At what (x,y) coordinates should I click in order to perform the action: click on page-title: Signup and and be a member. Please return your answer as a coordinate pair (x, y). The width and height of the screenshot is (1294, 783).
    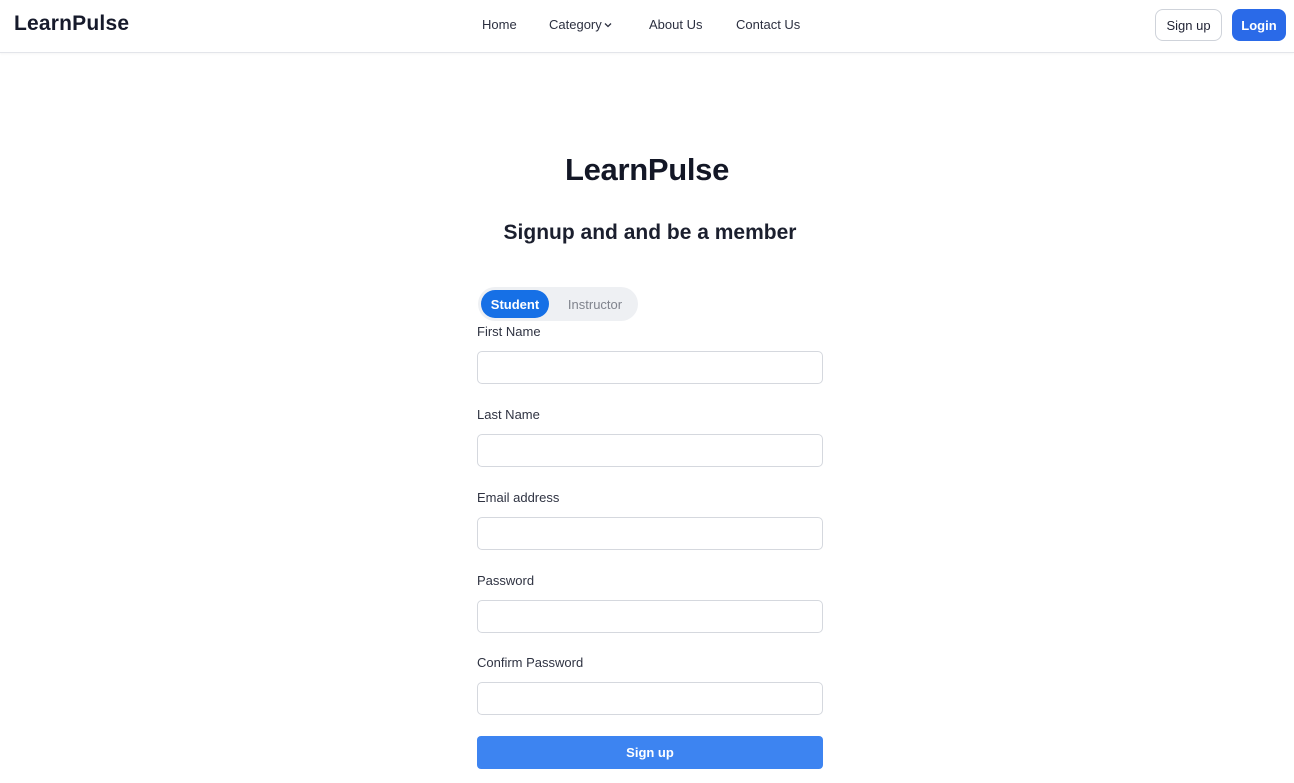
    Looking at the image, I should click on (650, 232).